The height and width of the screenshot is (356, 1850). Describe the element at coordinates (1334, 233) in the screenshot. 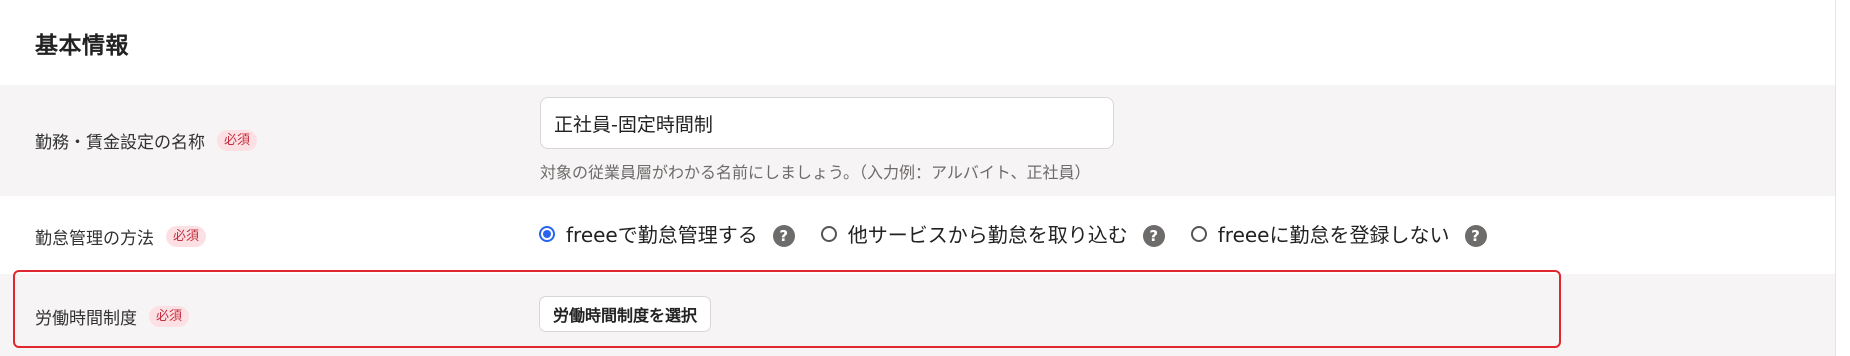

I see `radio-label: freeeに勤怠を登録しない` at that location.